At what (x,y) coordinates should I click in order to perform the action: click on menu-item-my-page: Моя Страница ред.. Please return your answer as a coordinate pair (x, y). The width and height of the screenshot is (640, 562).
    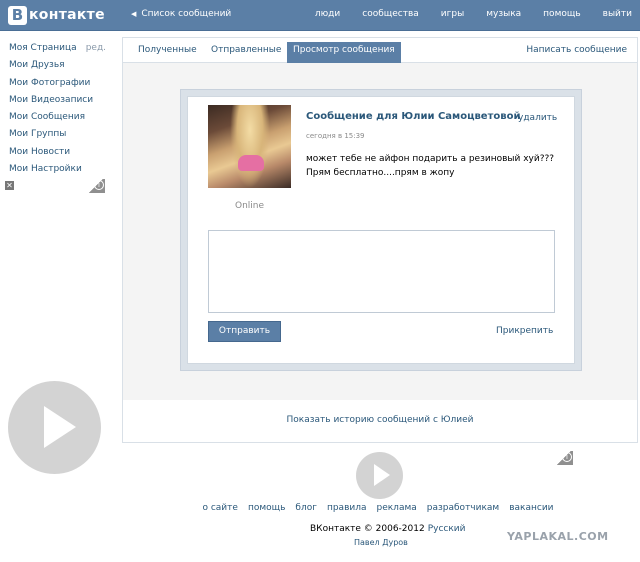
    Looking at the image, I should click on (59, 48).